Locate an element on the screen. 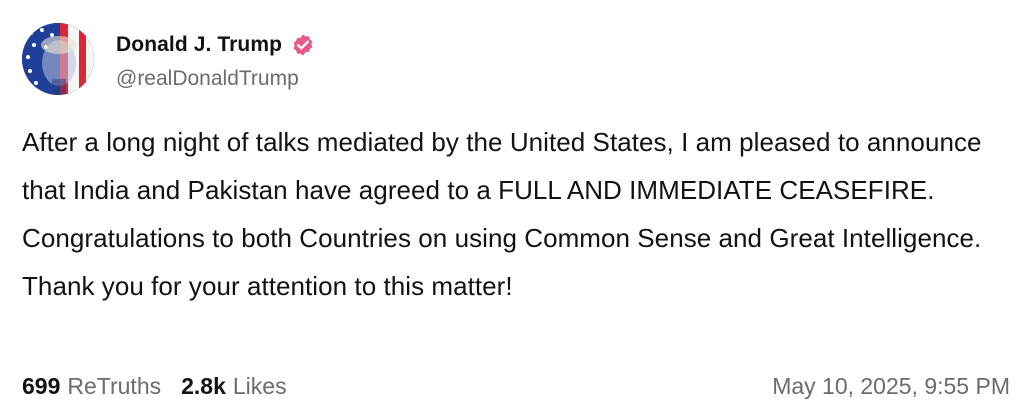 Image resolution: width=1024 pixels, height=409 pixels. avatar-image is located at coordinates (58, 59).